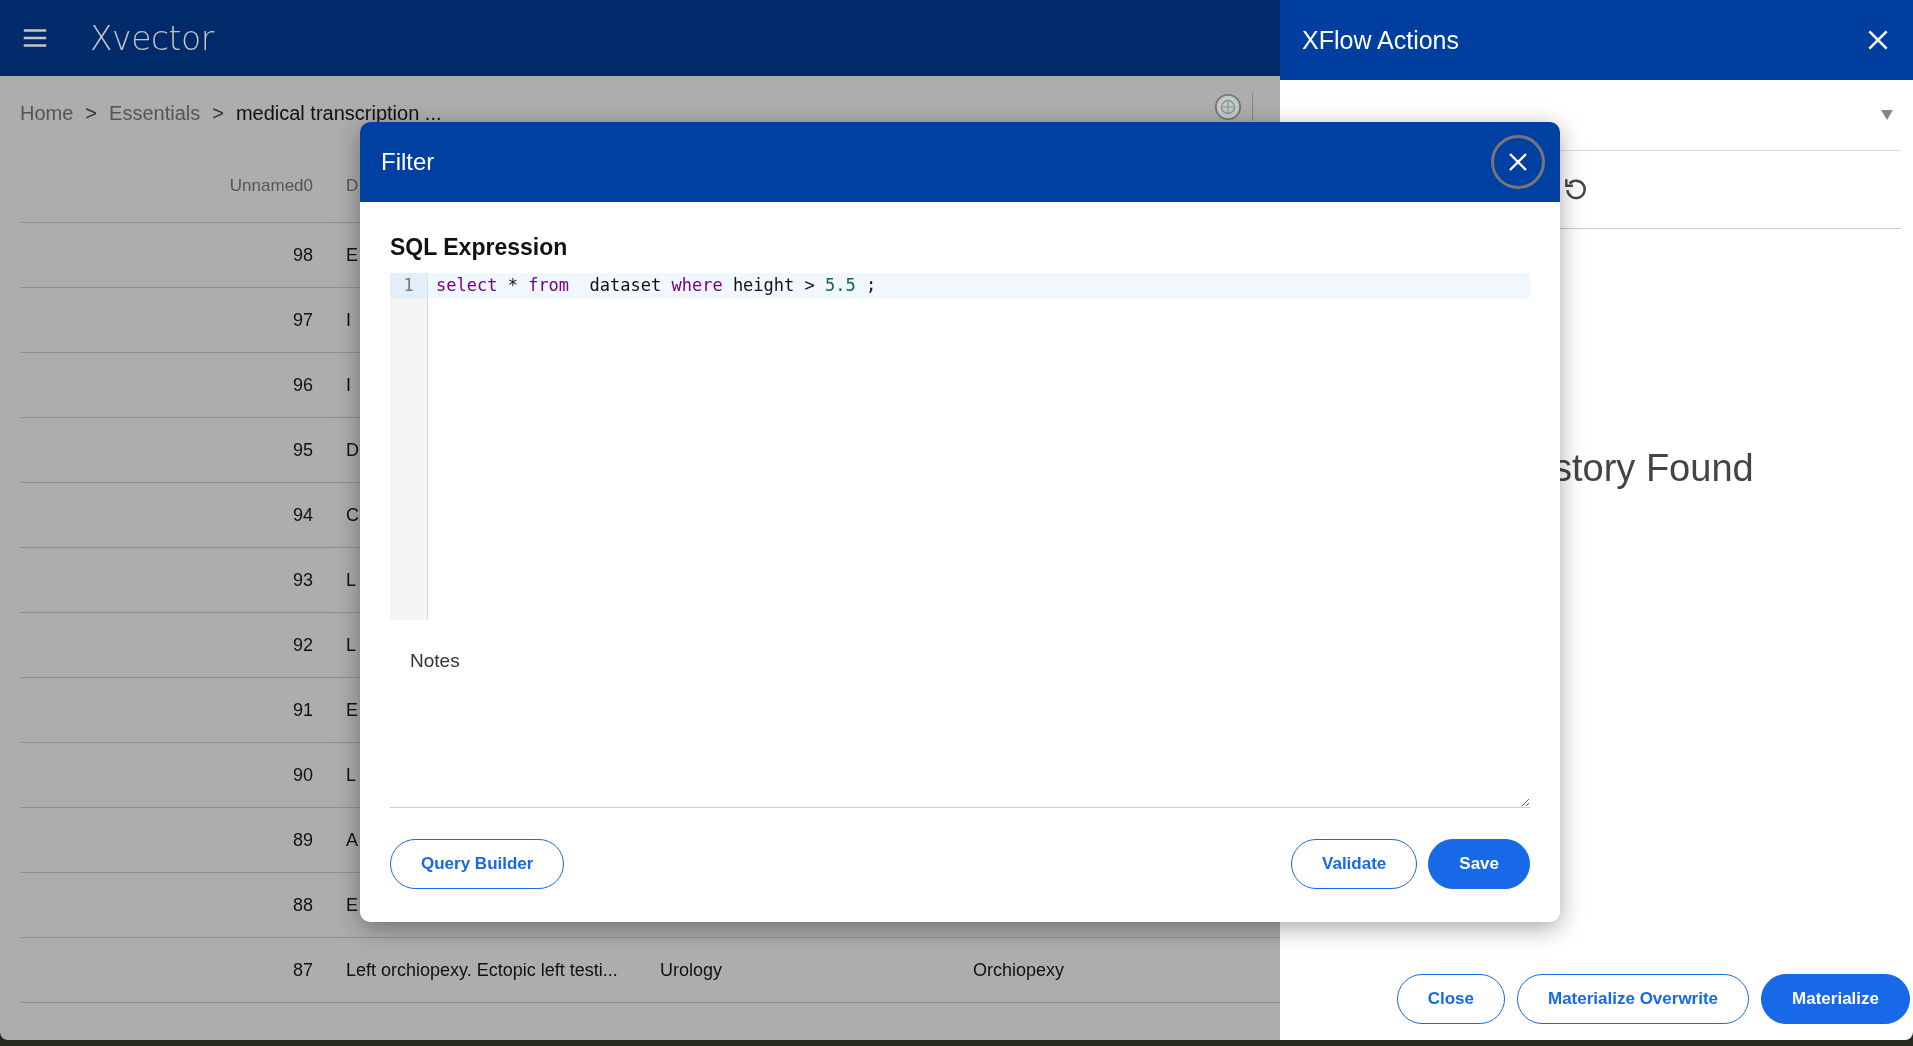  What do you see at coordinates (352, 185) in the screenshot?
I see `column-header: D` at bounding box center [352, 185].